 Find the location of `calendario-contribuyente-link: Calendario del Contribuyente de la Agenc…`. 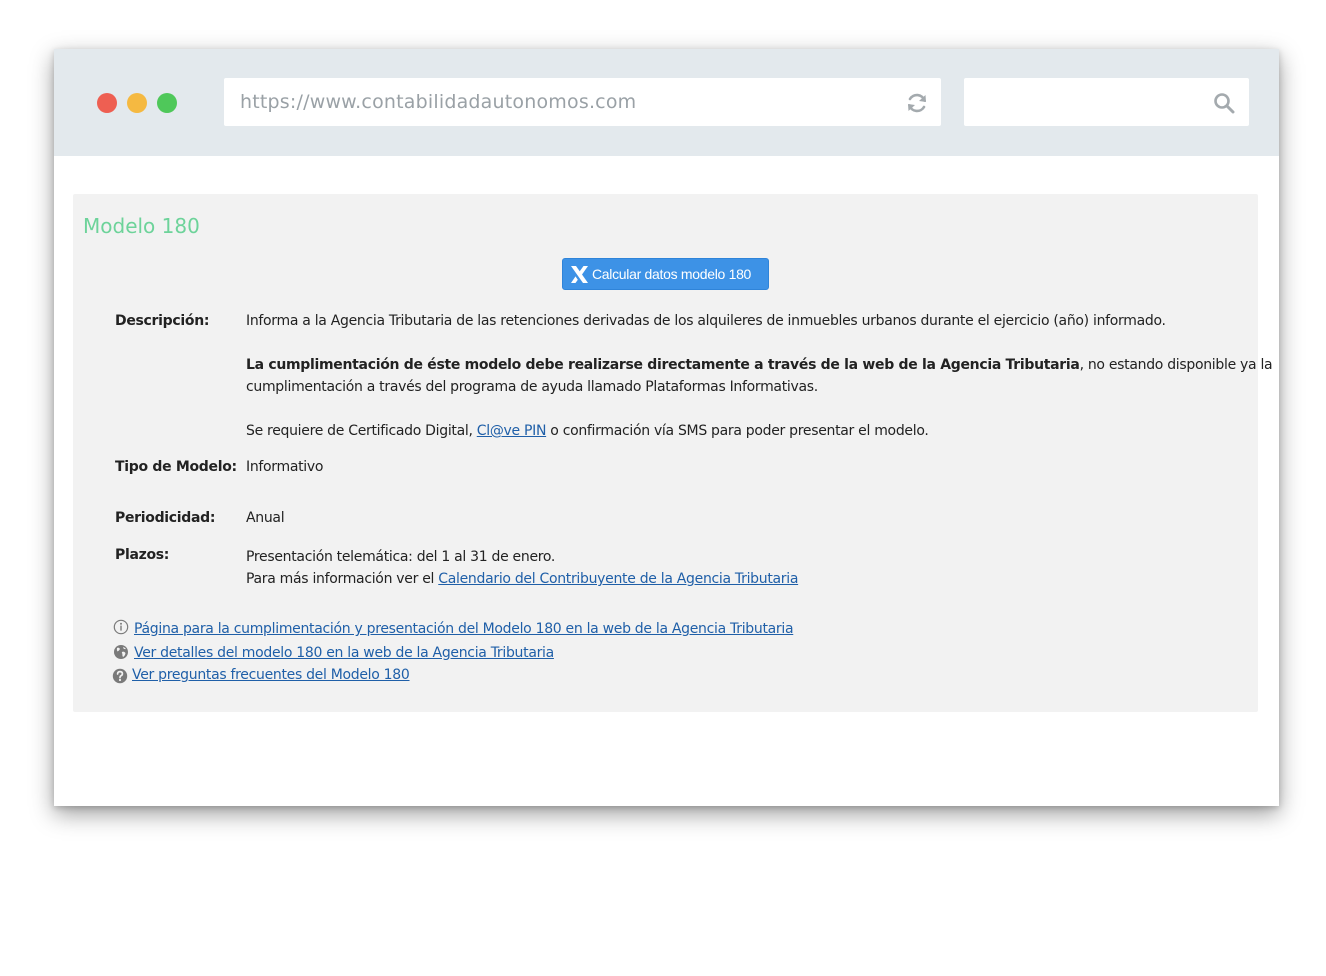

calendario-contribuyente-link: Calendario del Contribuyente de la Agenc… is located at coordinates (618, 579).